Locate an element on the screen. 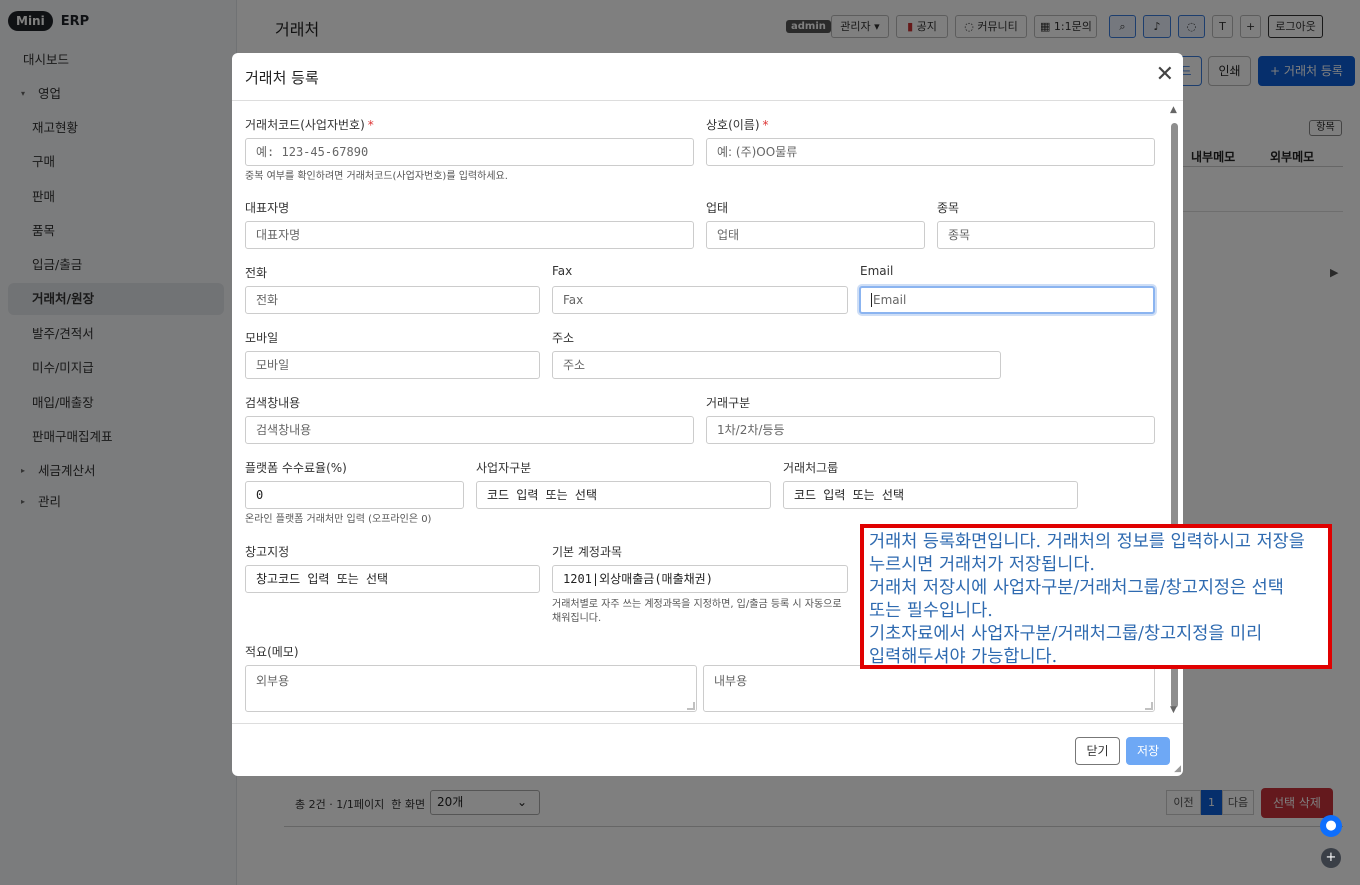  trade-class-input: 1차/2차/등등 is located at coordinates (930, 430).